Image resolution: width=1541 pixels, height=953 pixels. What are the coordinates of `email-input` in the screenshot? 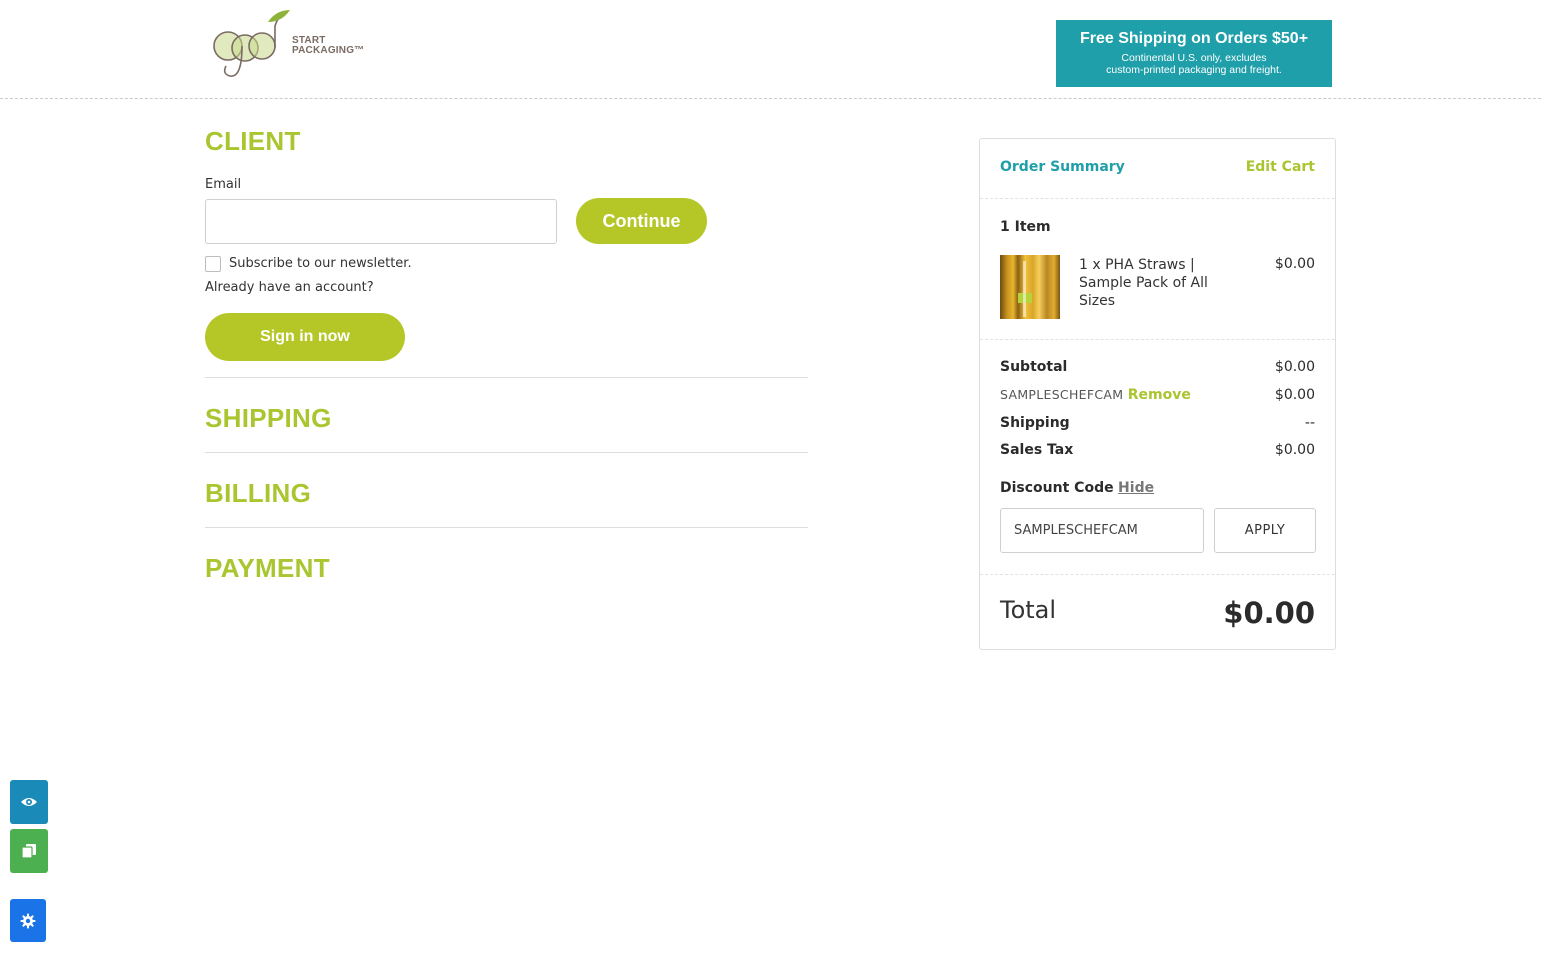 It's located at (381, 221).